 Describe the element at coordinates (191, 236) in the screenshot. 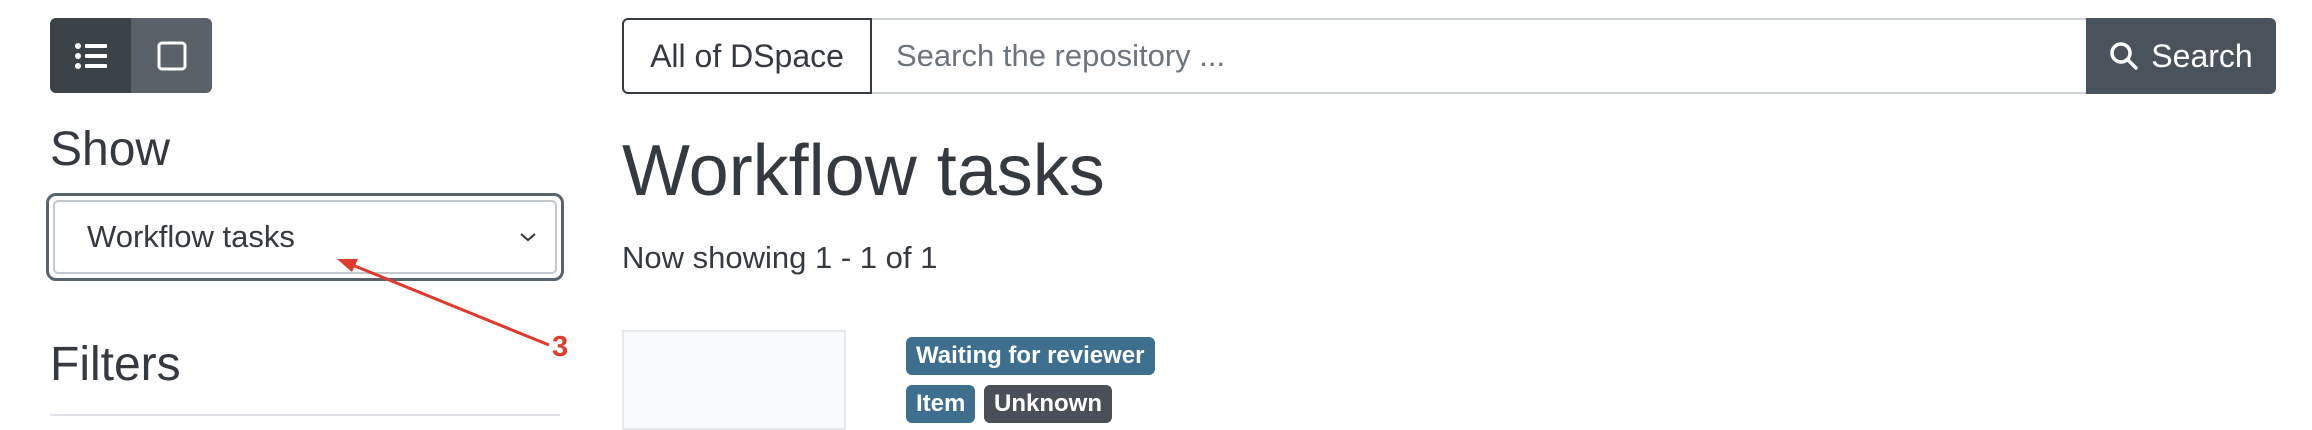

I see `show-select-value: Workflow tasks` at that location.